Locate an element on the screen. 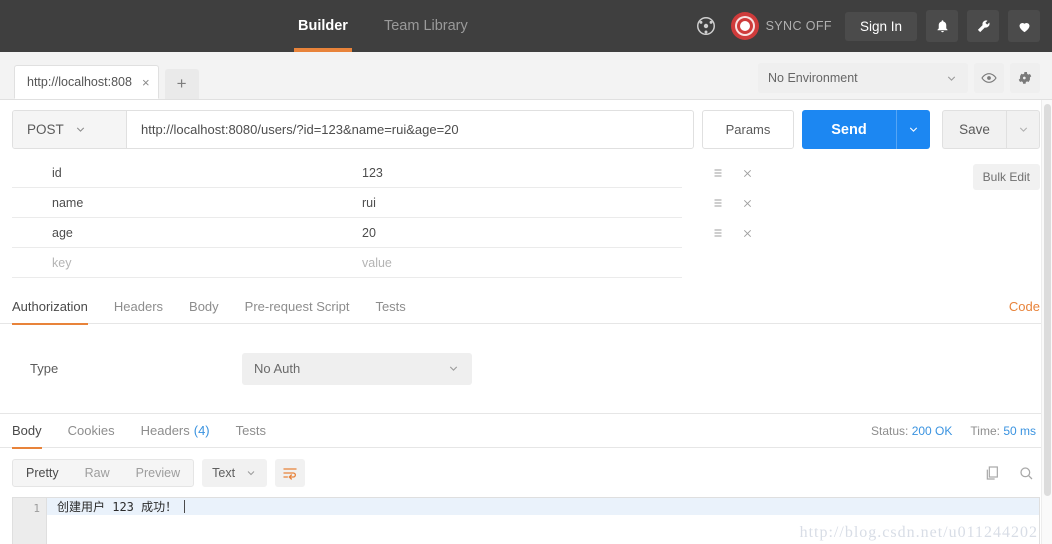 The image size is (1052, 544). environment-area: No Environment is located at coordinates (905, 81).